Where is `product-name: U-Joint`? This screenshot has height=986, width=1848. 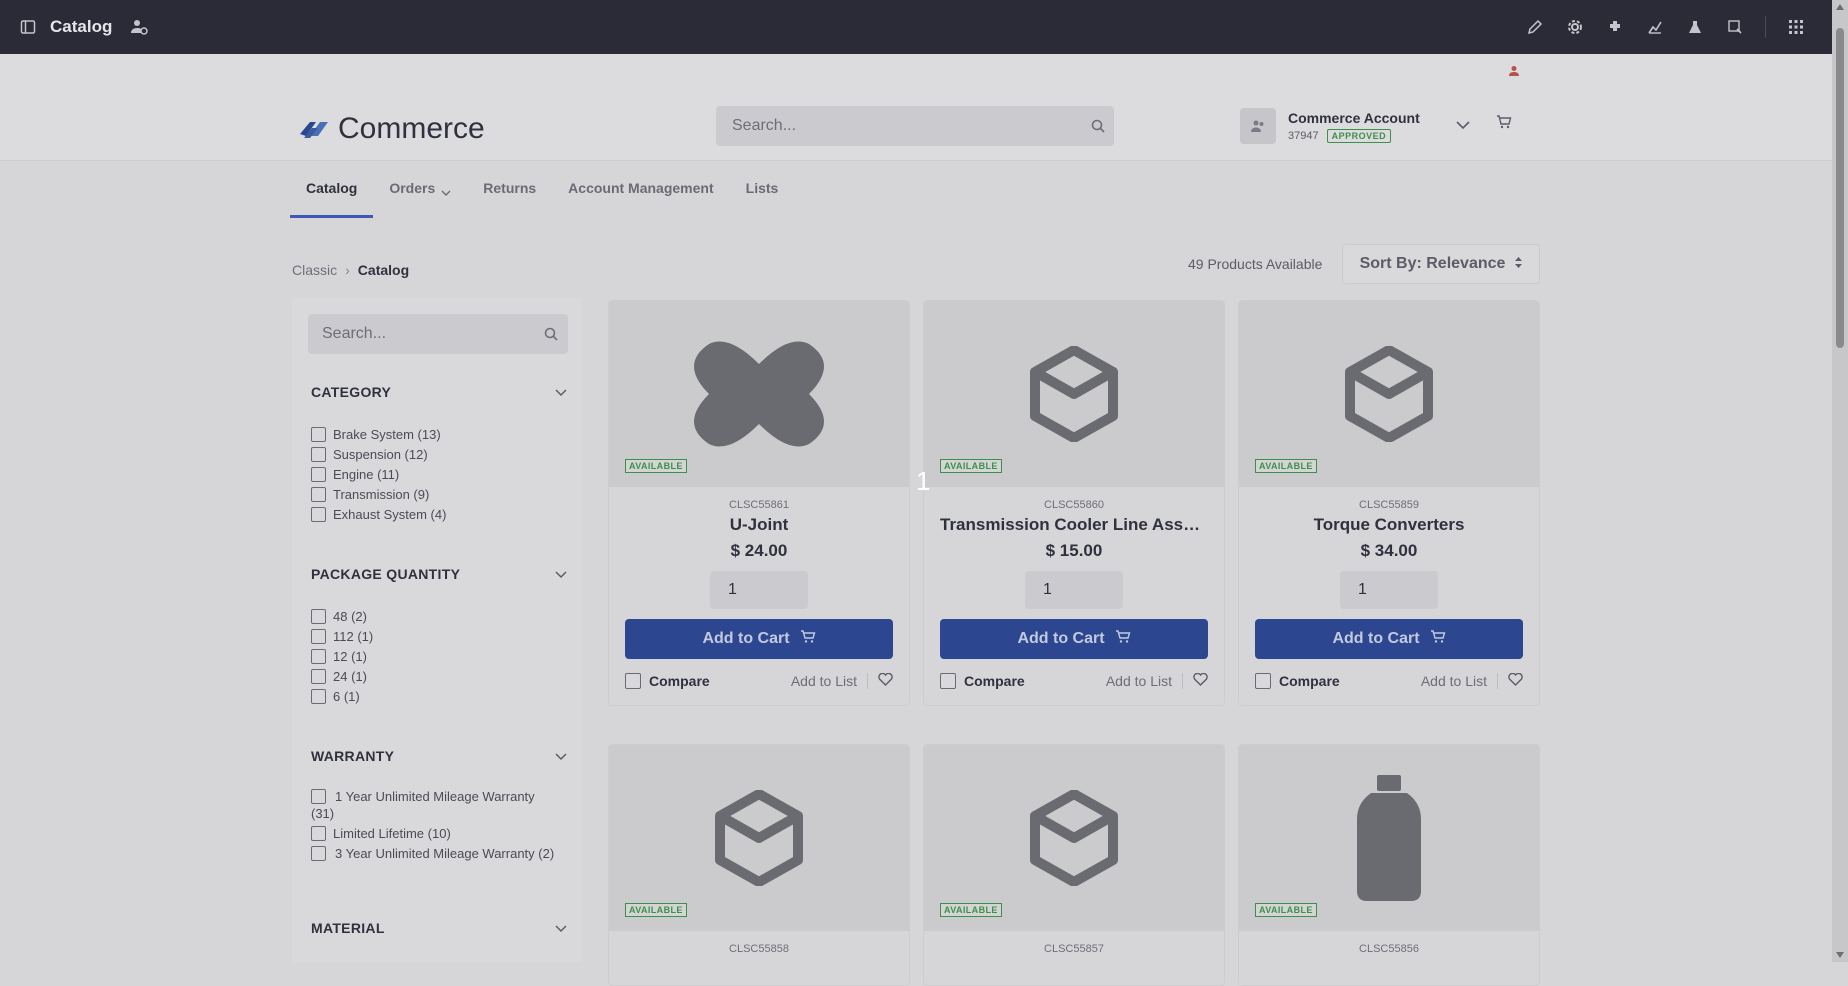
product-name: U-Joint is located at coordinates (759, 525).